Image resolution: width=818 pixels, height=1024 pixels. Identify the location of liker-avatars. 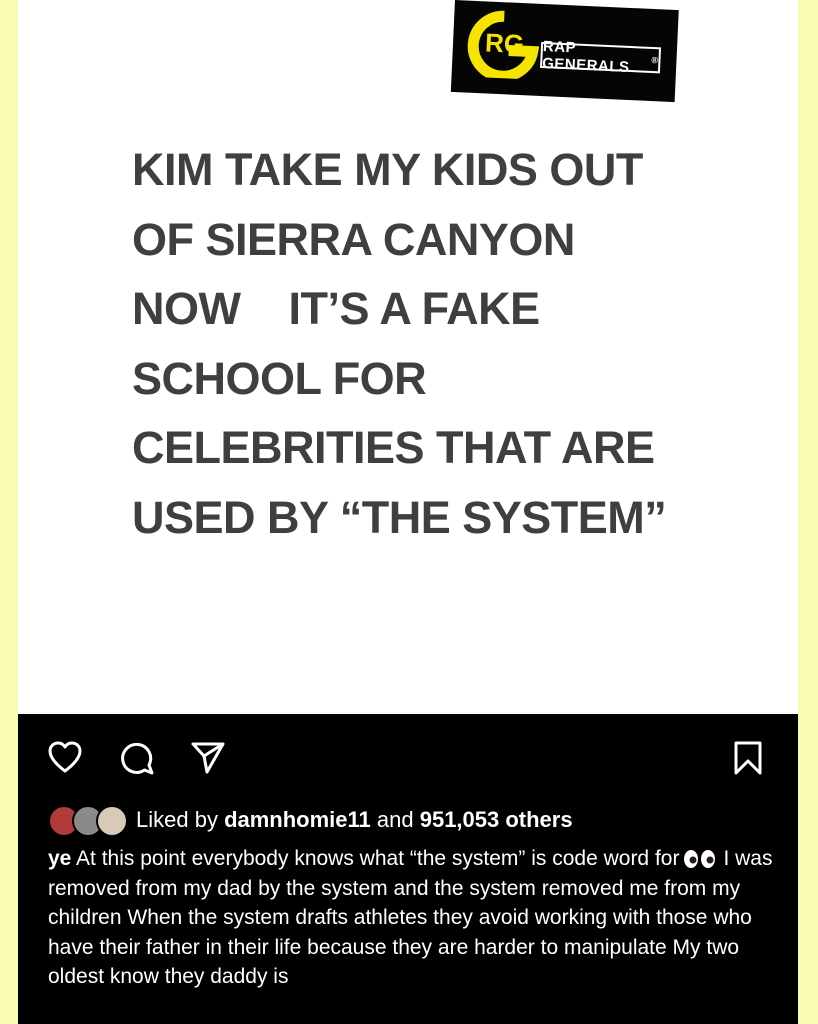
(89, 820).